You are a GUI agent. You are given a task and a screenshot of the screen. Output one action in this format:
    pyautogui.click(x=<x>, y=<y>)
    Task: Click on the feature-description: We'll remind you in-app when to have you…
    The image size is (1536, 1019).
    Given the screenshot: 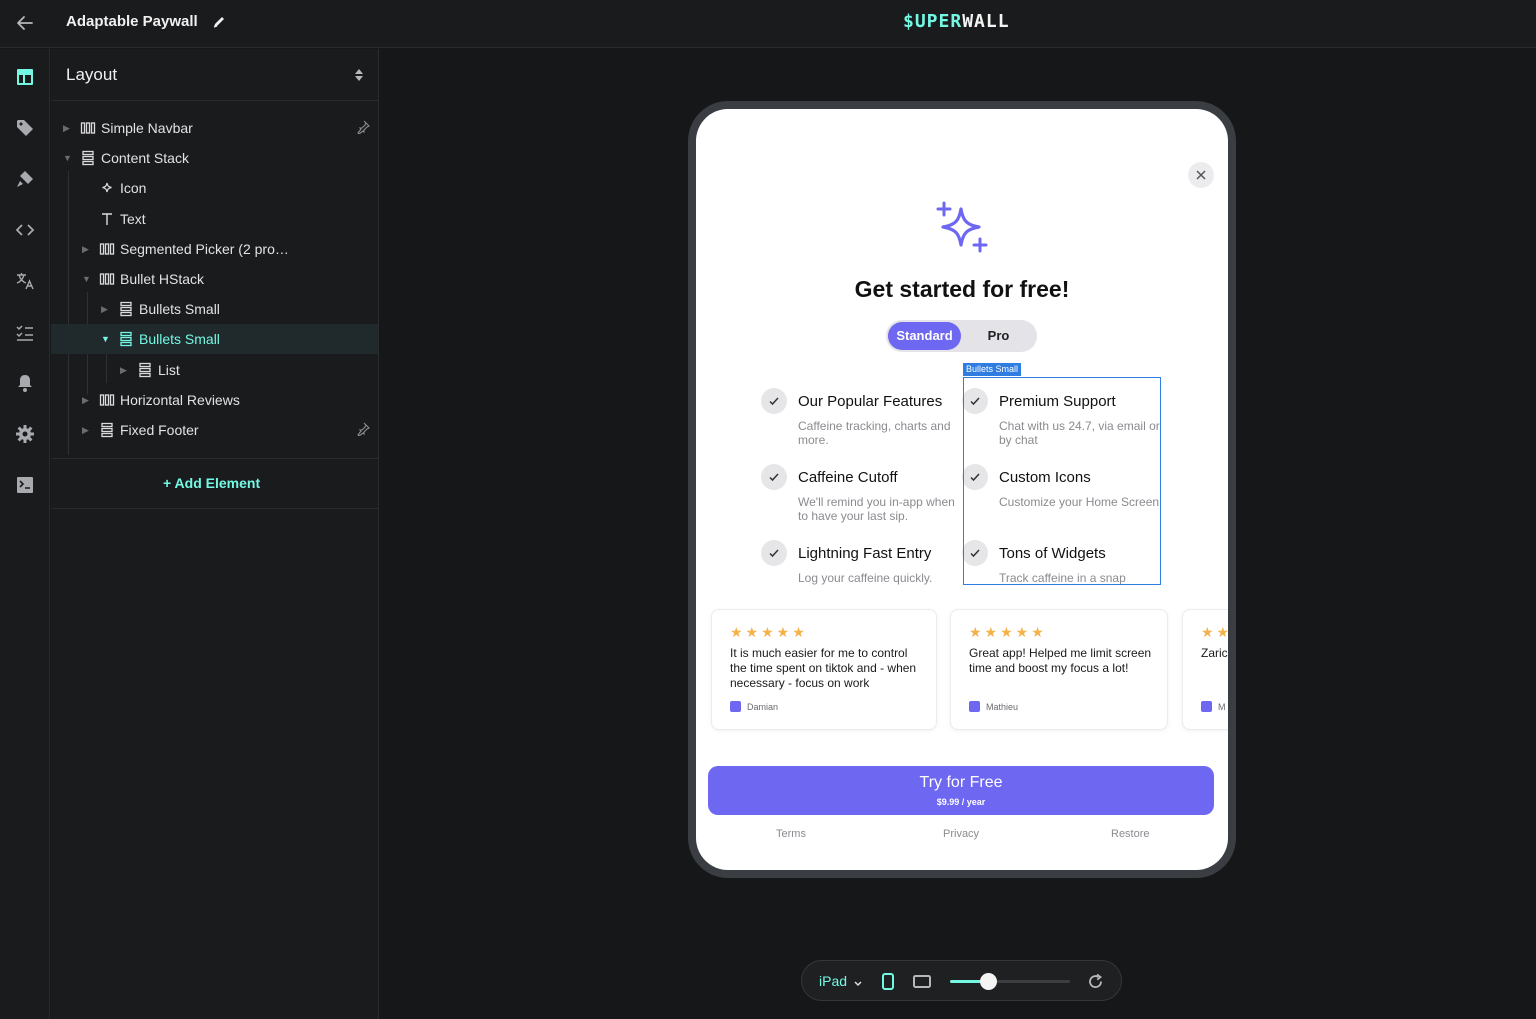 What is the action you would take?
    pyautogui.click(x=876, y=509)
    